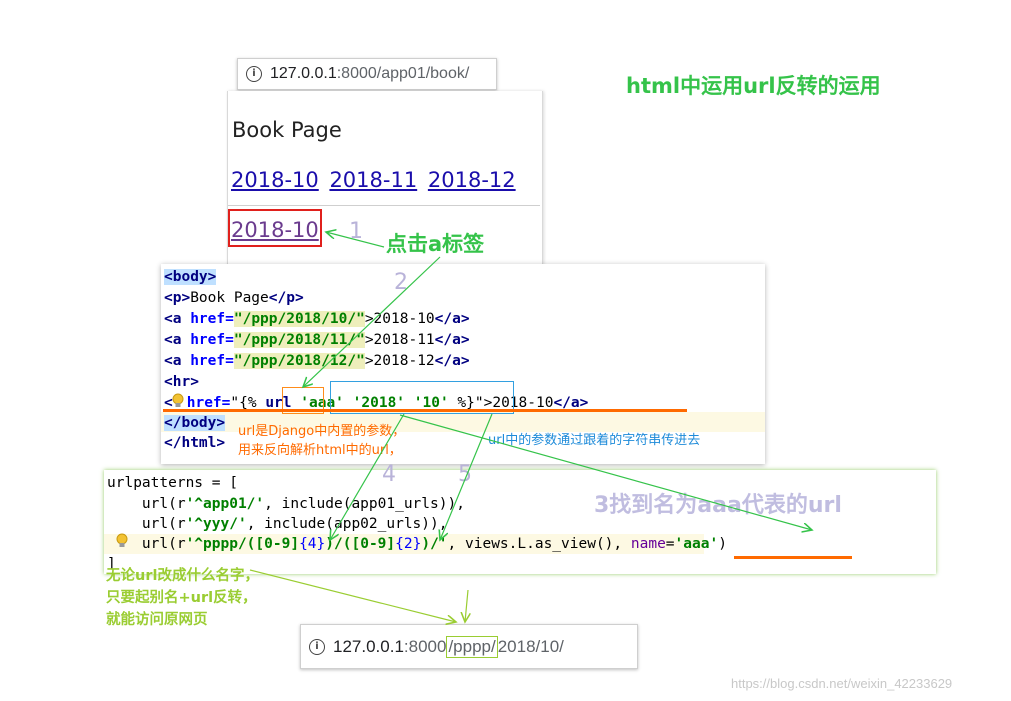  What do you see at coordinates (352, 595) in the screenshot?
I see `arrow-alias-note` at bounding box center [352, 595].